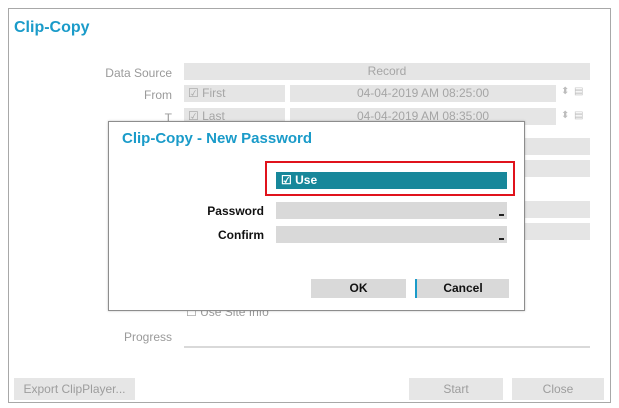  I want to click on from-first-label: First, so click(214, 93).